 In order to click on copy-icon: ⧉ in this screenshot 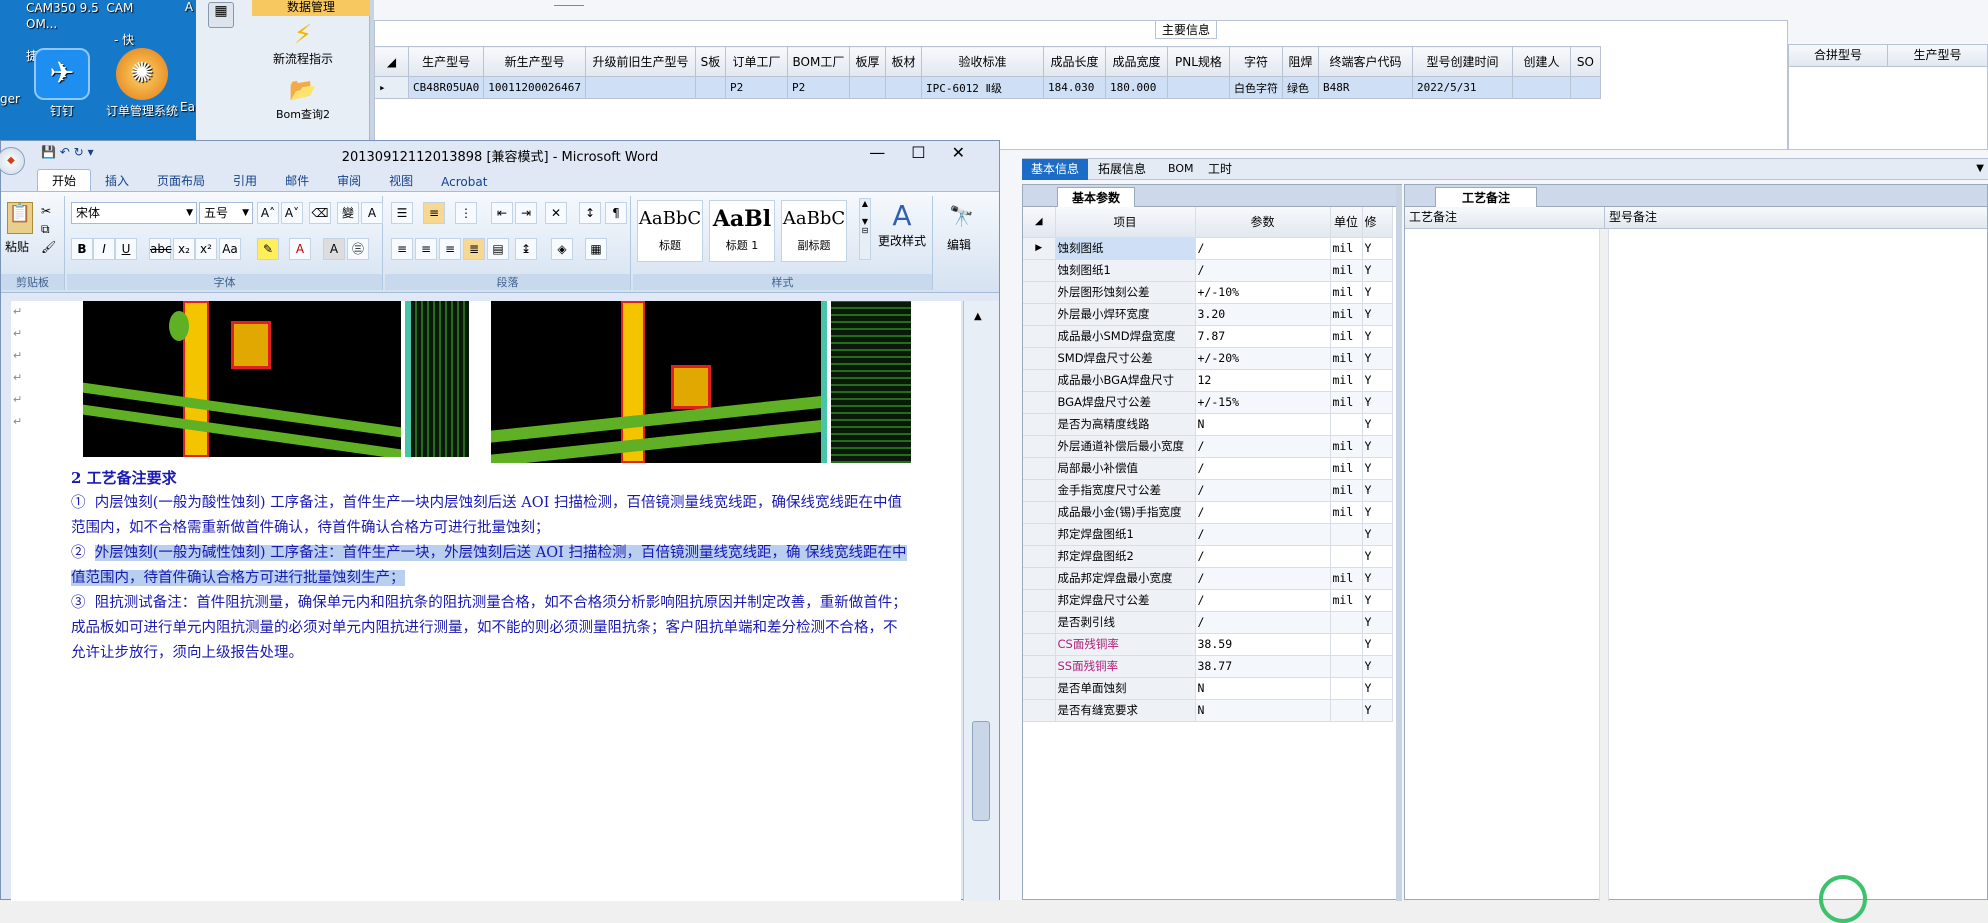, I will do `click(45, 229)`.